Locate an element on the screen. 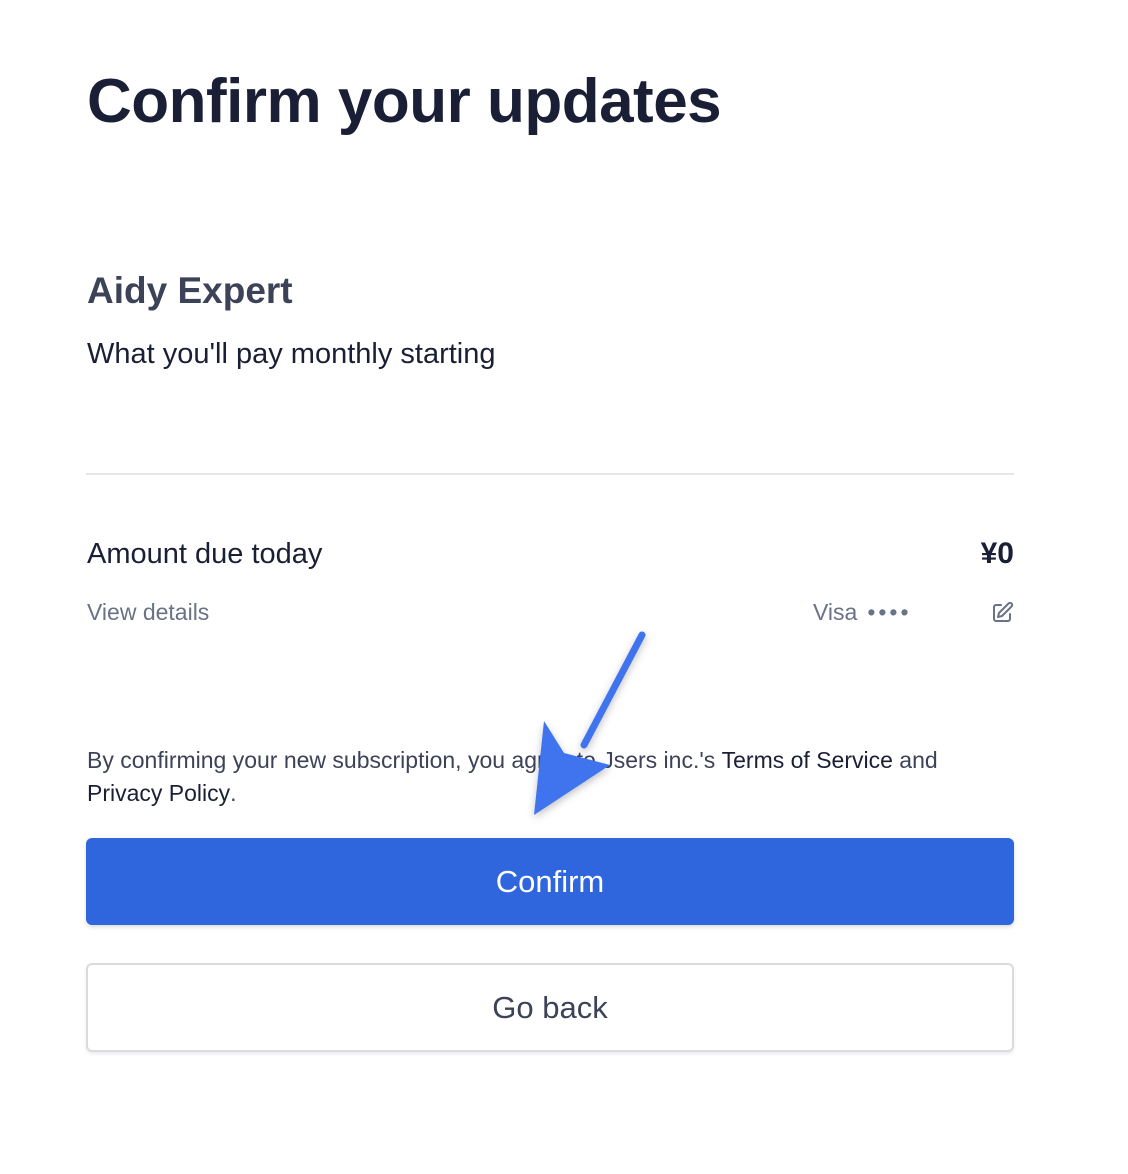  terms-suffix: . is located at coordinates (233, 793).